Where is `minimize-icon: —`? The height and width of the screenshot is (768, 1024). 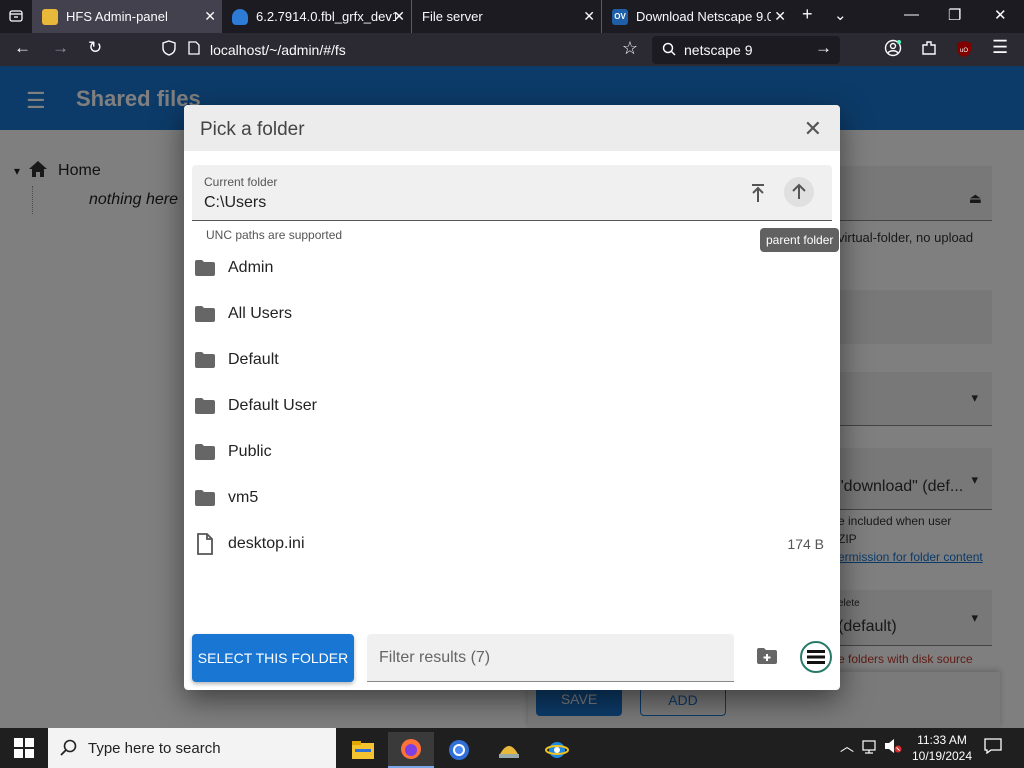
minimize-icon: — is located at coordinates (911, 14).